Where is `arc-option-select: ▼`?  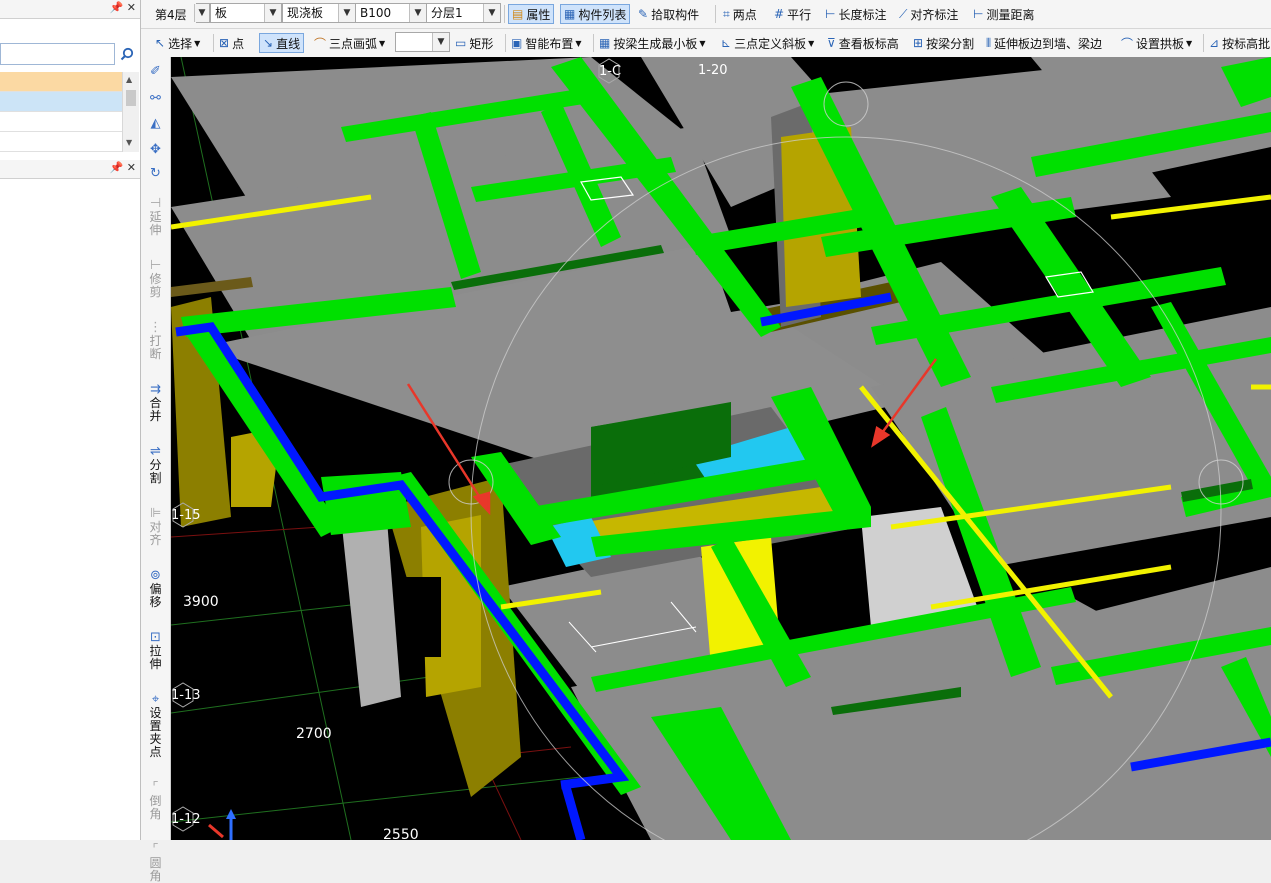
arc-option-select: ▼ is located at coordinates (422, 42).